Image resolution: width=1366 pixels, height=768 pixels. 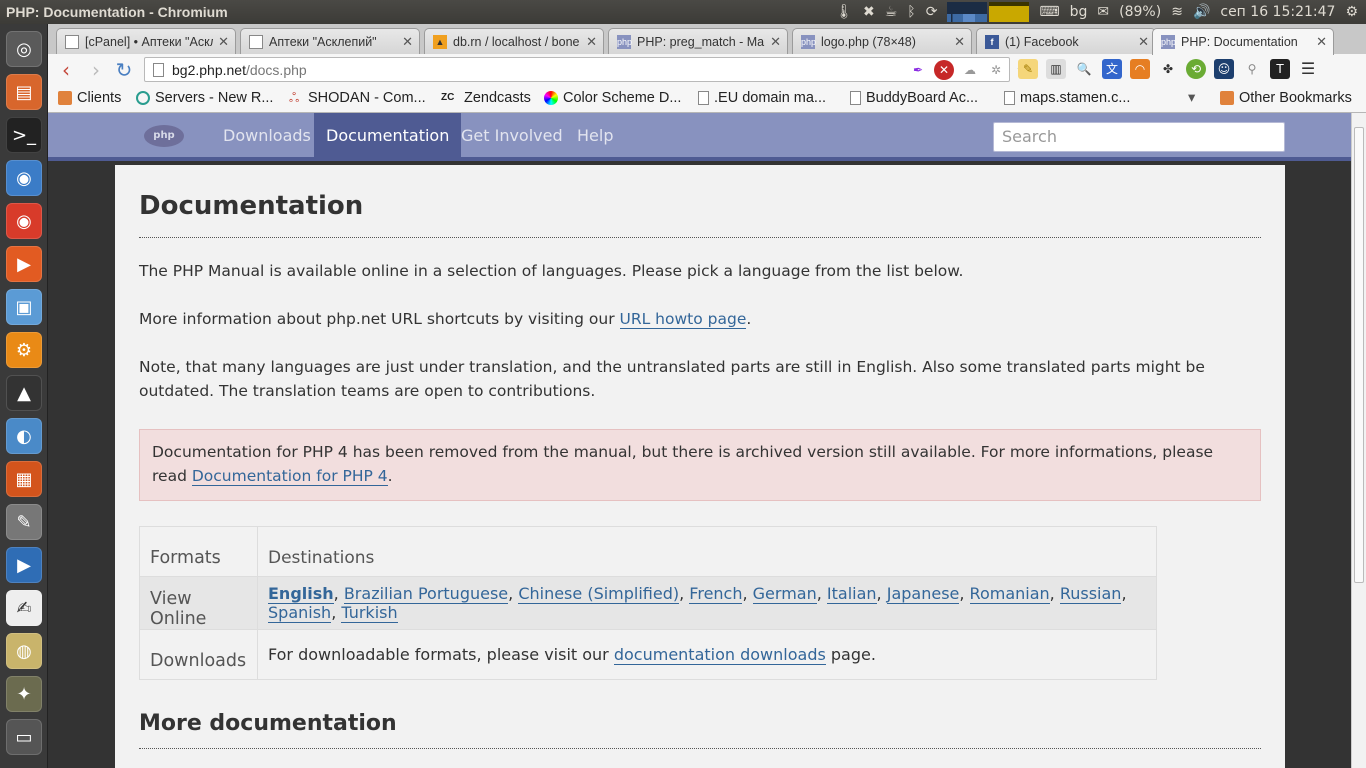 What do you see at coordinates (24, 737) in the screenshot?
I see `workspace-switcher-icon: ▭` at bounding box center [24, 737].